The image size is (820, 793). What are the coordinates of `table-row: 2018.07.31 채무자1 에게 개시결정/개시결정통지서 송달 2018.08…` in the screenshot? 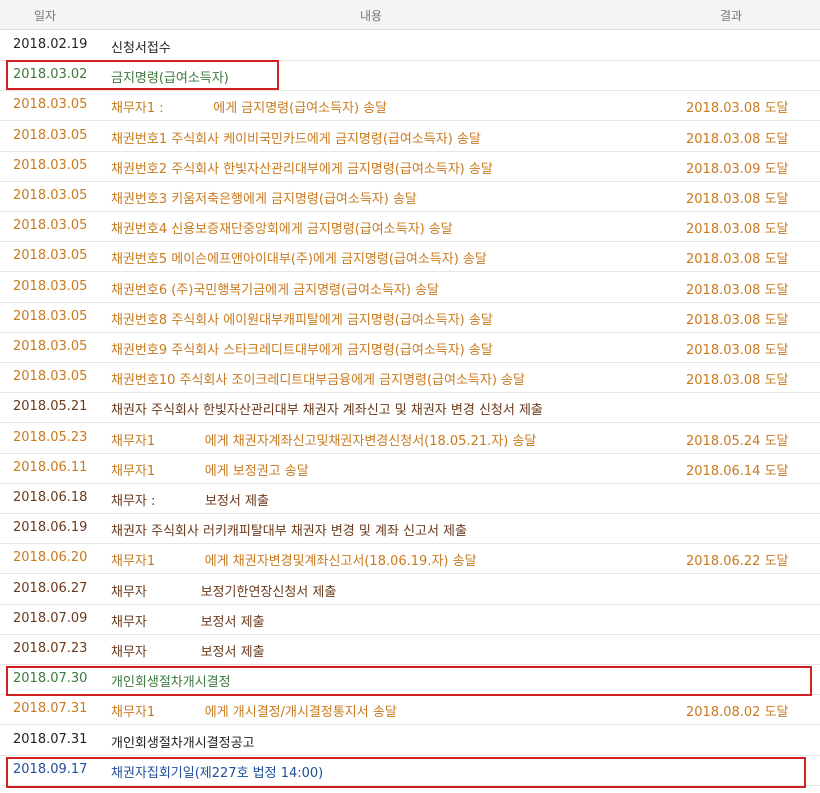 It's located at (410, 710).